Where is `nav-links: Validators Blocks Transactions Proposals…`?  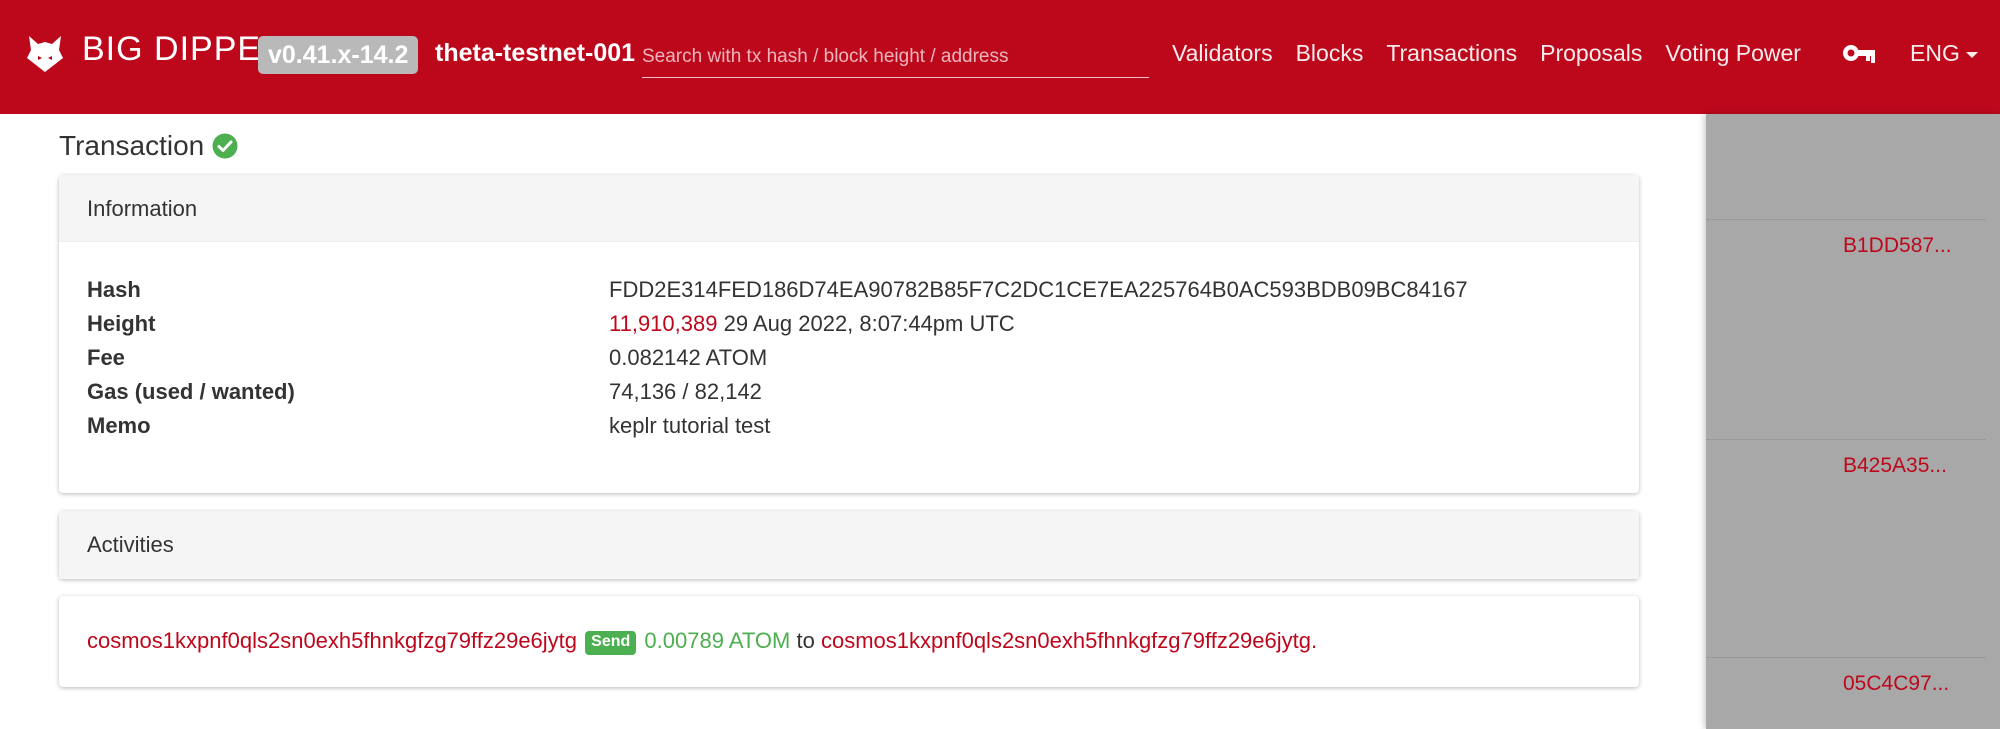
nav-links: Validators Blocks Transactions Proposals… is located at coordinates (1498, 53).